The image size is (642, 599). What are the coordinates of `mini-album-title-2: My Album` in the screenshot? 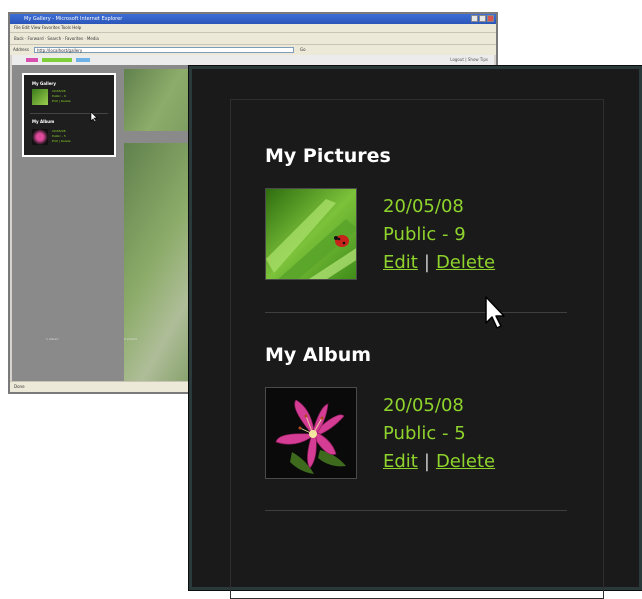 It's located at (43, 121).